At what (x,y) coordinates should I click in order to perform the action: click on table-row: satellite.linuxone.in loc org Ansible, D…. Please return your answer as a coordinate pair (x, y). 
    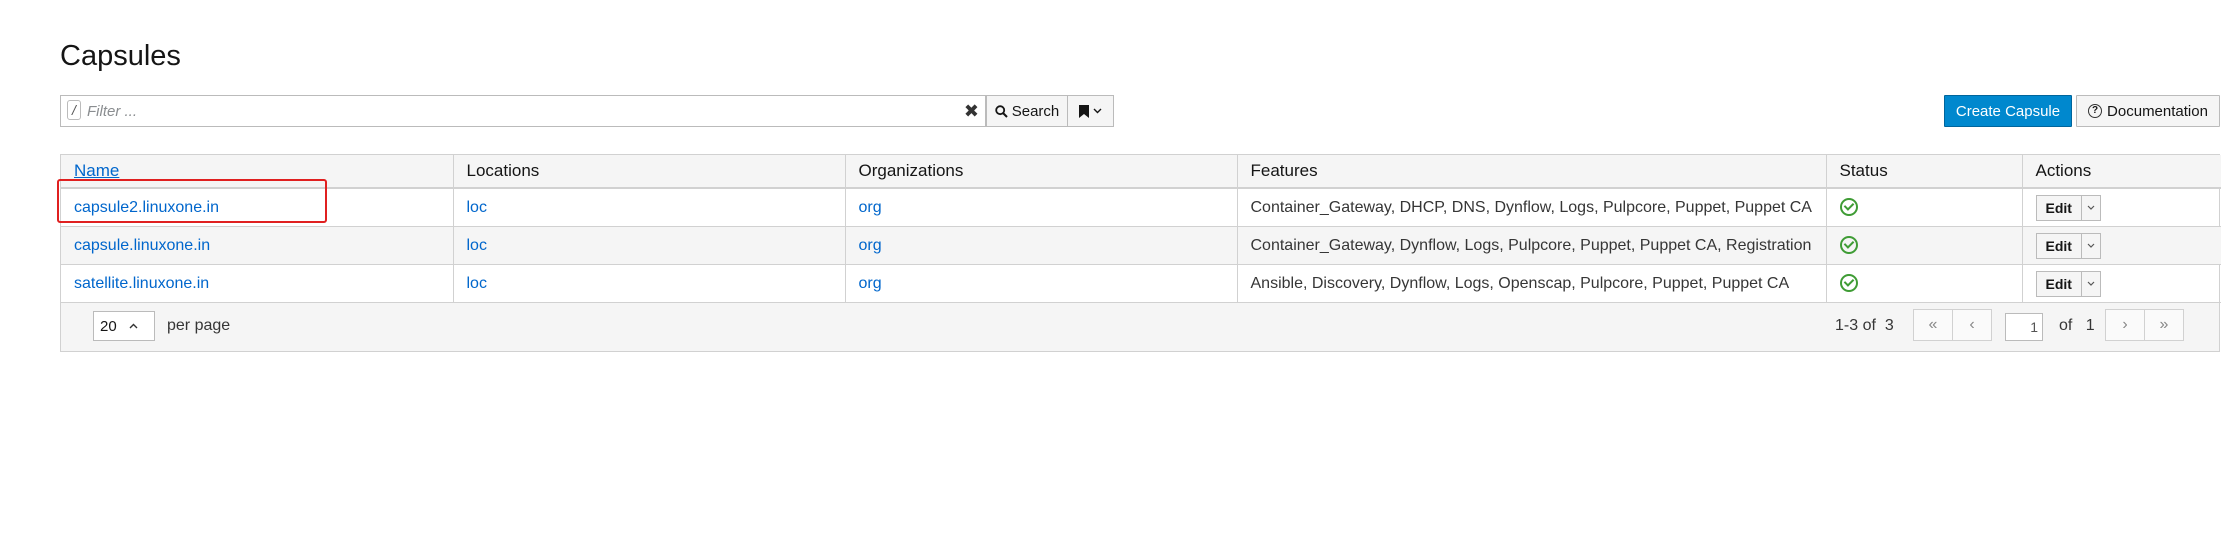
    Looking at the image, I should click on (1141, 283).